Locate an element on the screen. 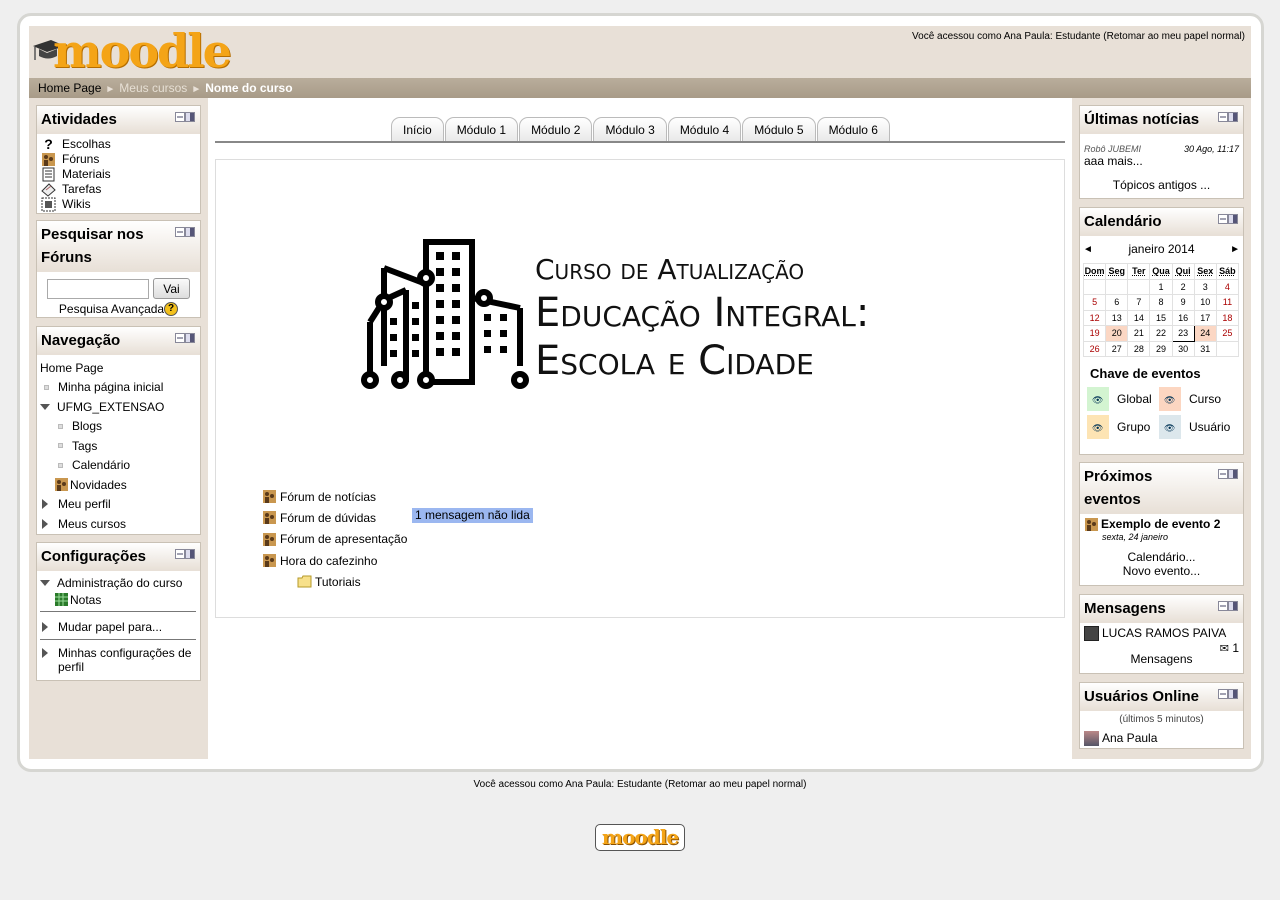  key-course: 👁 Curso is located at coordinates (1199, 399).